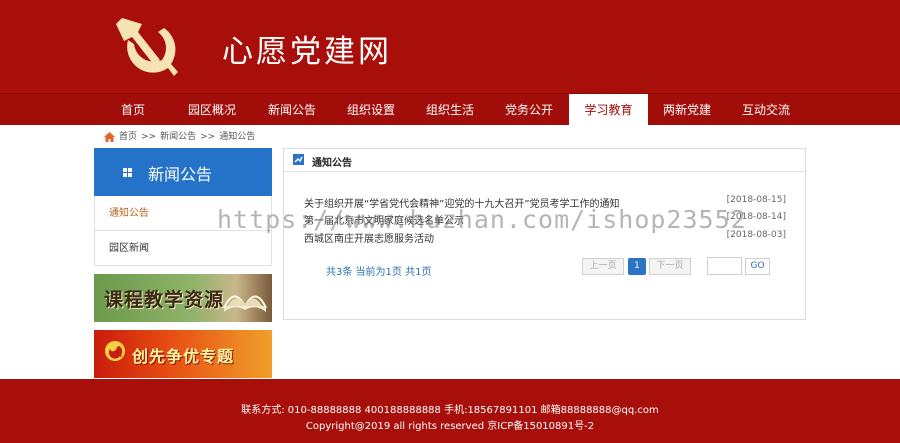 This screenshot has width=900, height=443. I want to click on banner-text: 创先争优专题, so click(183, 356).